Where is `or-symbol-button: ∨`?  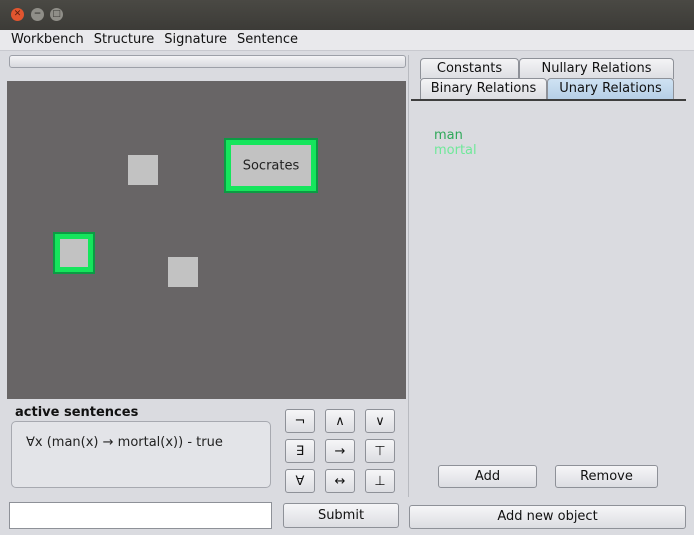 or-symbol-button: ∨ is located at coordinates (380, 421).